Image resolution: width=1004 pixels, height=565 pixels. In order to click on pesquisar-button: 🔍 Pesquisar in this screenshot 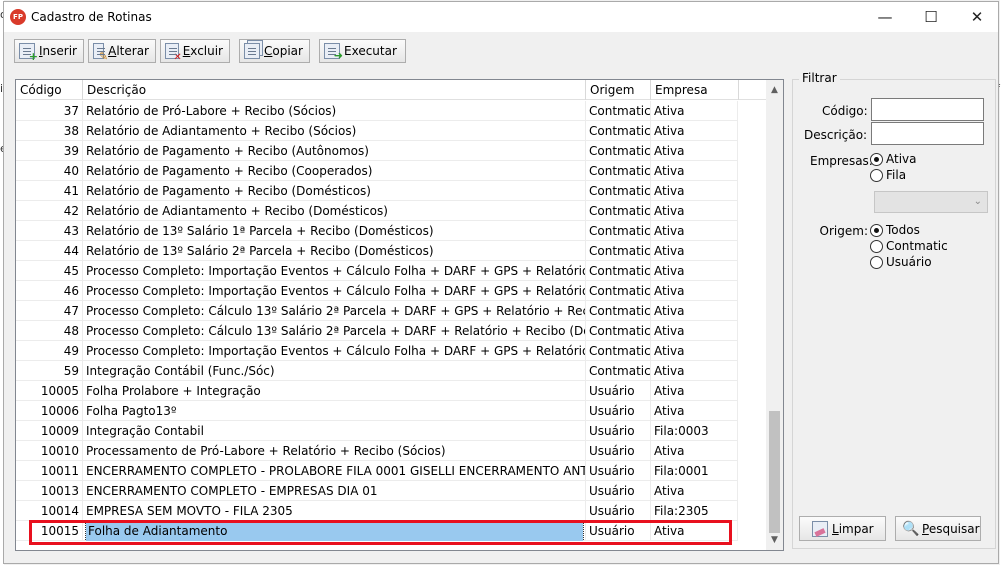, I will do `click(938, 528)`.